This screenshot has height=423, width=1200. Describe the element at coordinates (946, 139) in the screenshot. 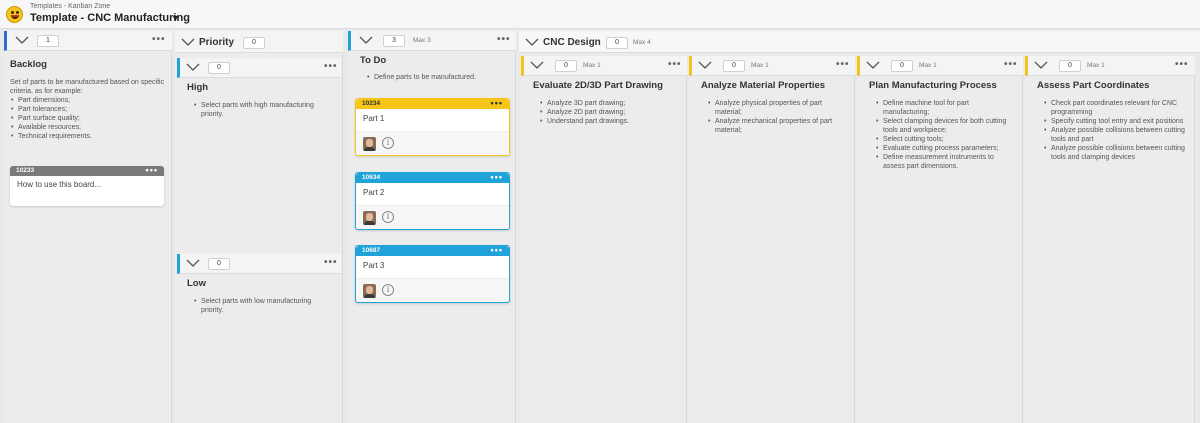

I see `list-item: Select cutting tools;` at that location.